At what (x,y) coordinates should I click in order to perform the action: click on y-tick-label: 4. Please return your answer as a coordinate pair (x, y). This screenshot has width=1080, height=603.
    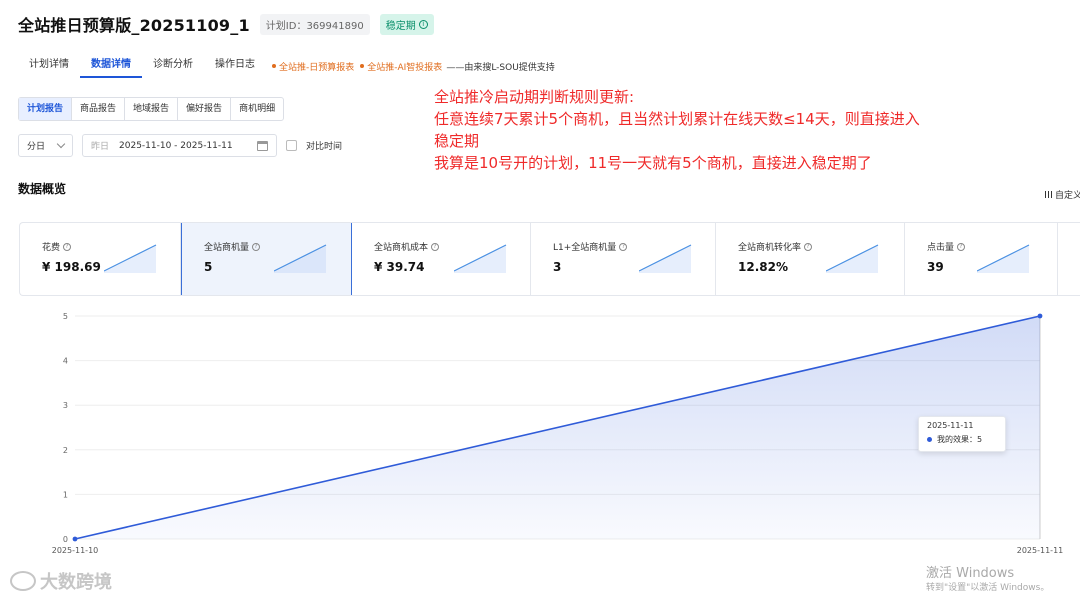
    Looking at the image, I should click on (65, 361).